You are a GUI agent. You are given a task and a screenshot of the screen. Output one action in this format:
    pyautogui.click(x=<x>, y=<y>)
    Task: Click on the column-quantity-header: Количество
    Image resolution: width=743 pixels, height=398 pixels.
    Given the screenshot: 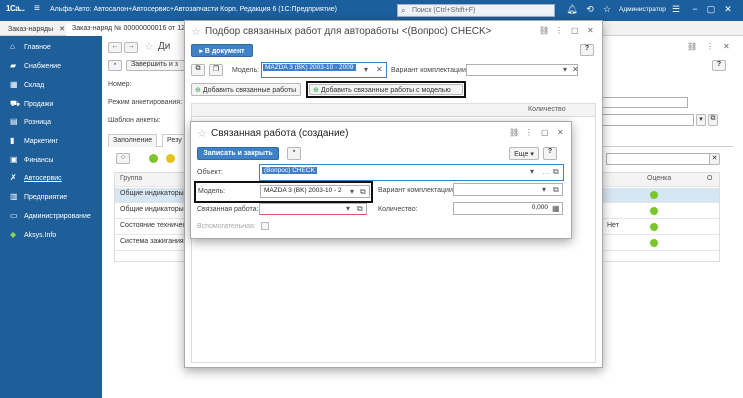 What is the action you would take?
    pyautogui.click(x=547, y=109)
    